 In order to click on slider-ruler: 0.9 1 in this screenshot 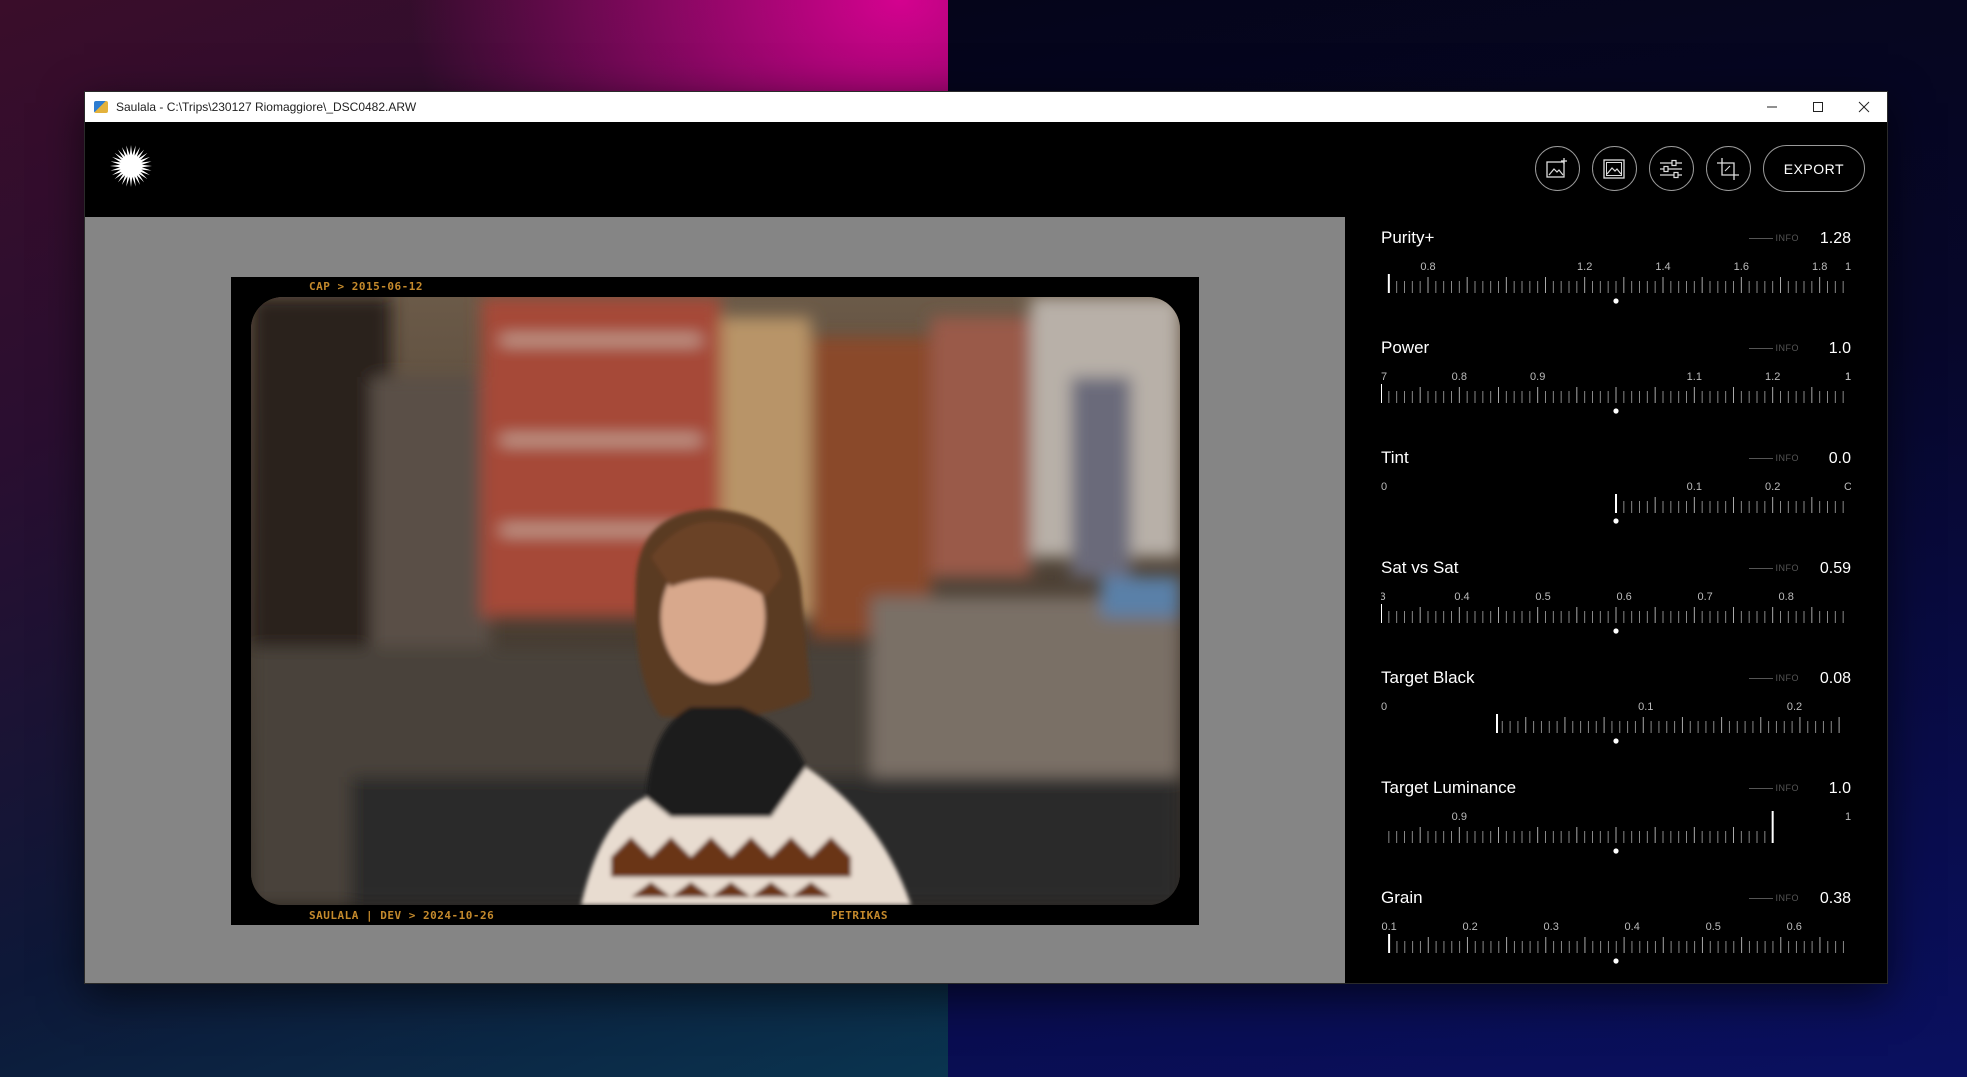, I will do `click(1616, 836)`.